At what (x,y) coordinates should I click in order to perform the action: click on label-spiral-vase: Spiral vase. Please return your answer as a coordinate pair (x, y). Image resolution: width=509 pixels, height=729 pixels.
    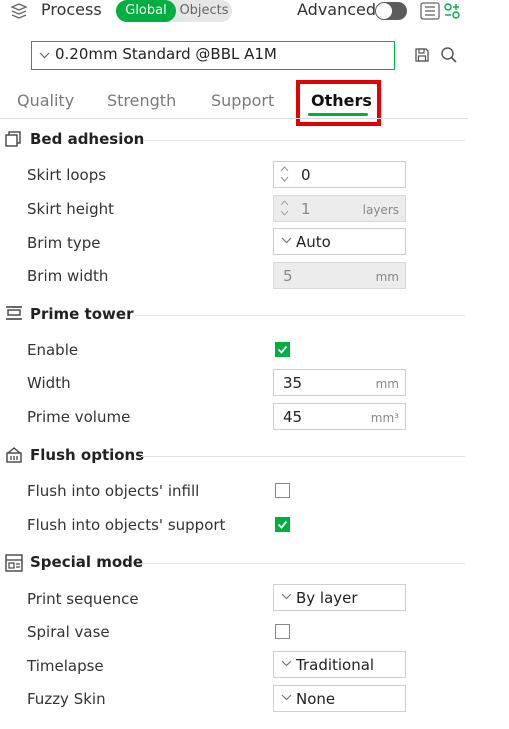
    Looking at the image, I should click on (68, 632).